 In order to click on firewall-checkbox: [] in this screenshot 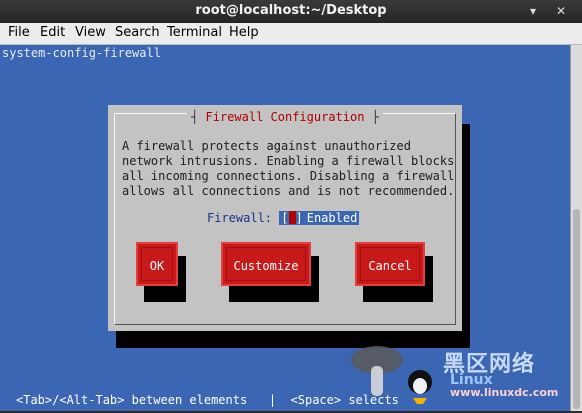, I will do `click(292, 218)`.